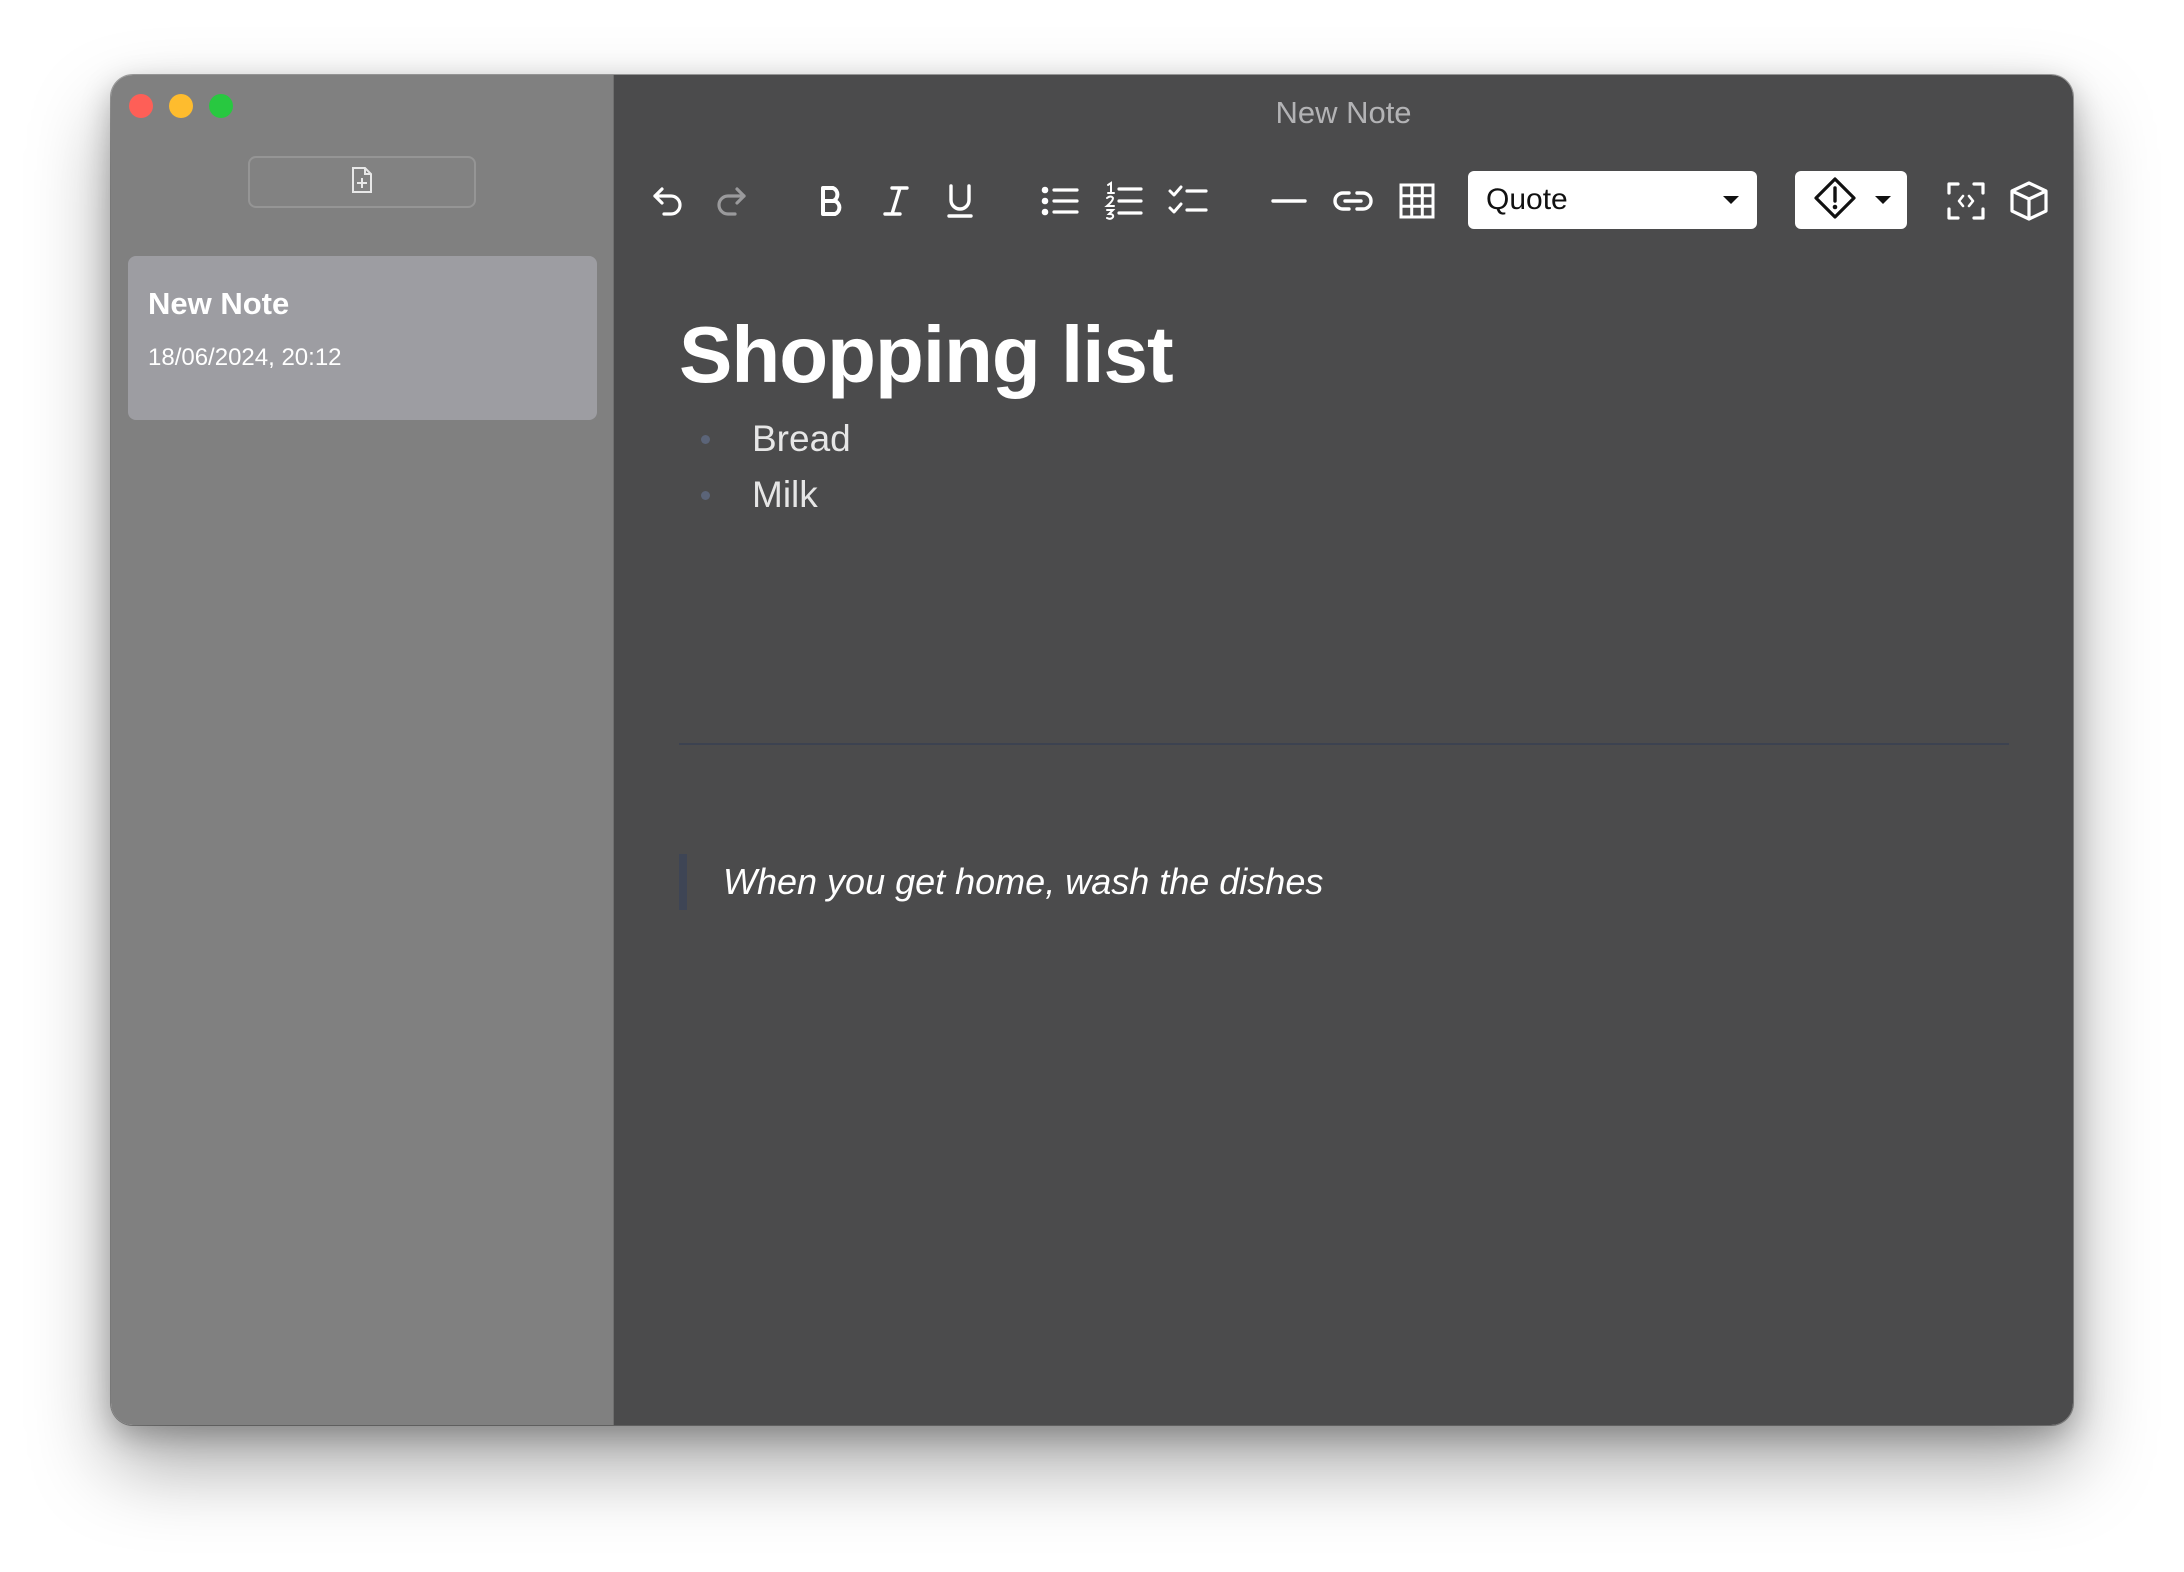  Describe the element at coordinates (785, 494) in the screenshot. I see `list-item-text: Milk` at that location.